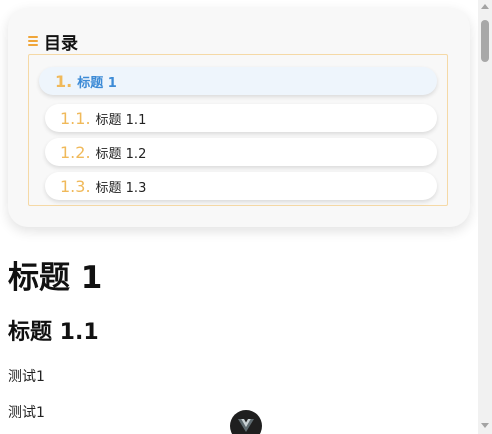 The image size is (492, 434). I want to click on heading-1-1: 标题 1.1, so click(53, 332).